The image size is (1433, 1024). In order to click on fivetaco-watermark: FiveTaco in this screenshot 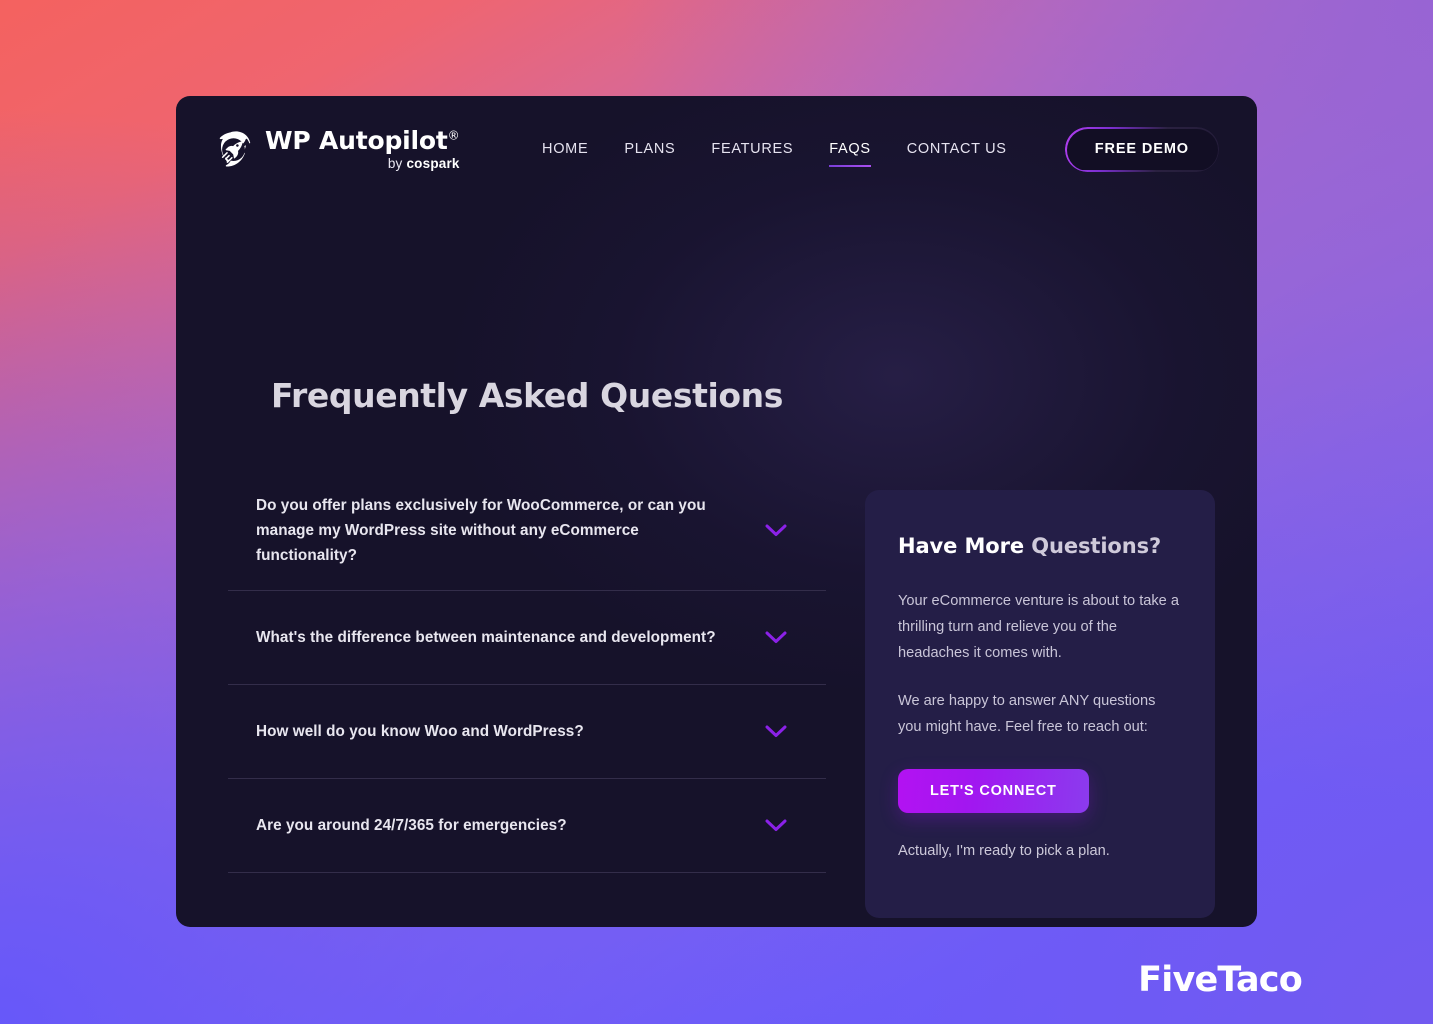, I will do `click(1220, 980)`.